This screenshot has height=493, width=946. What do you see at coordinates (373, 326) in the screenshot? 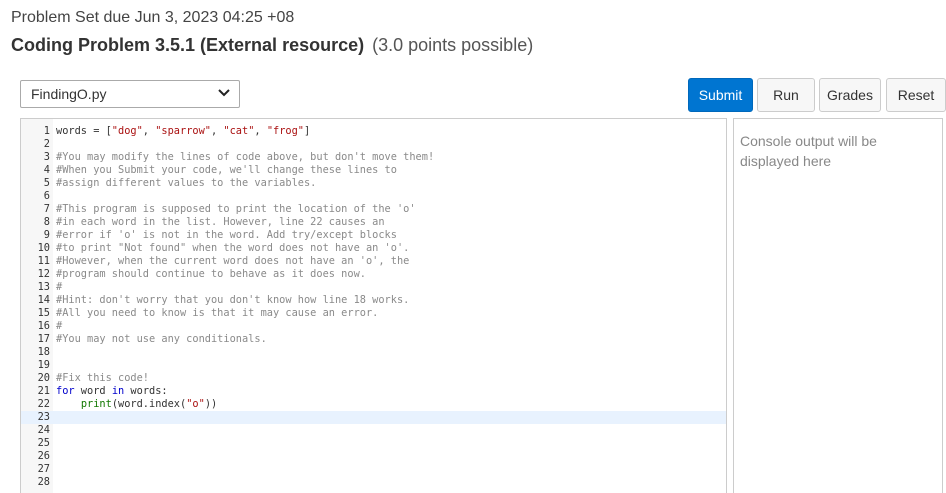
I see `code-line: 16 #` at bounding box center [373, 326].